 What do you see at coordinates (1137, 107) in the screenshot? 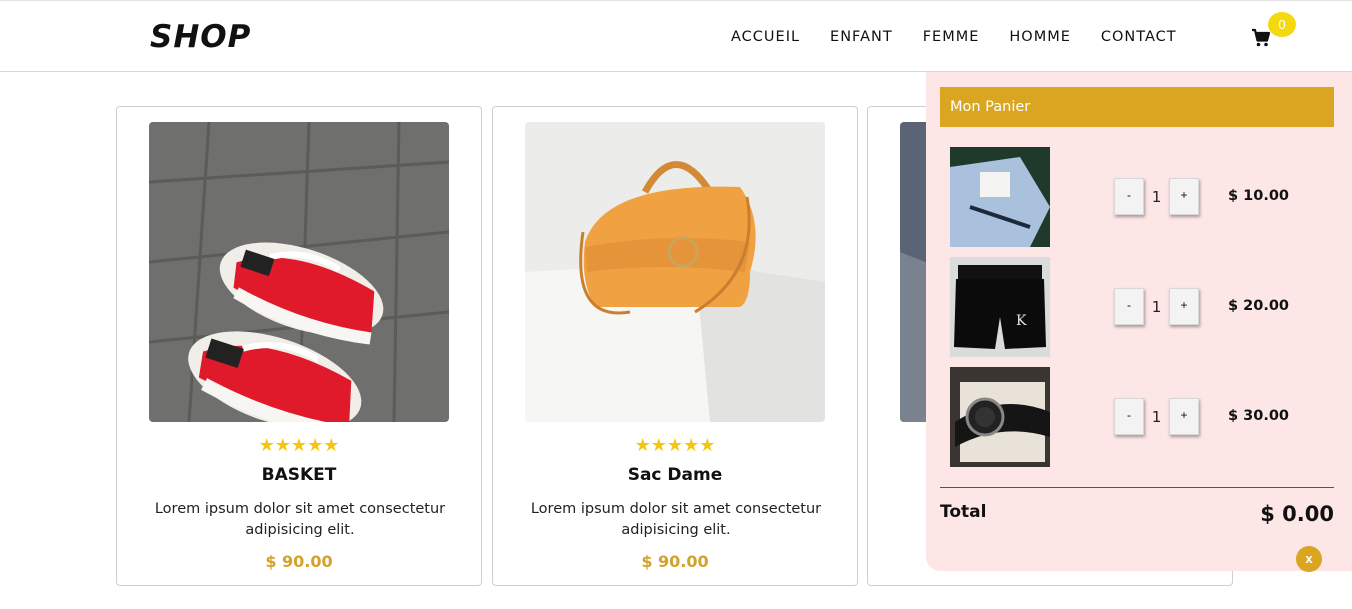
I see `cart-title: Mon Panier` at bounding box center [1137, 107].